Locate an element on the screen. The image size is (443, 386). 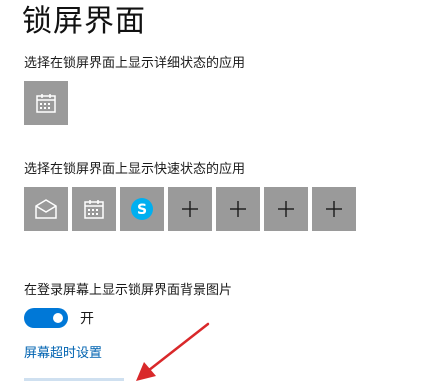
detailed-status-app-calendar is located at coordinates (46, 103).